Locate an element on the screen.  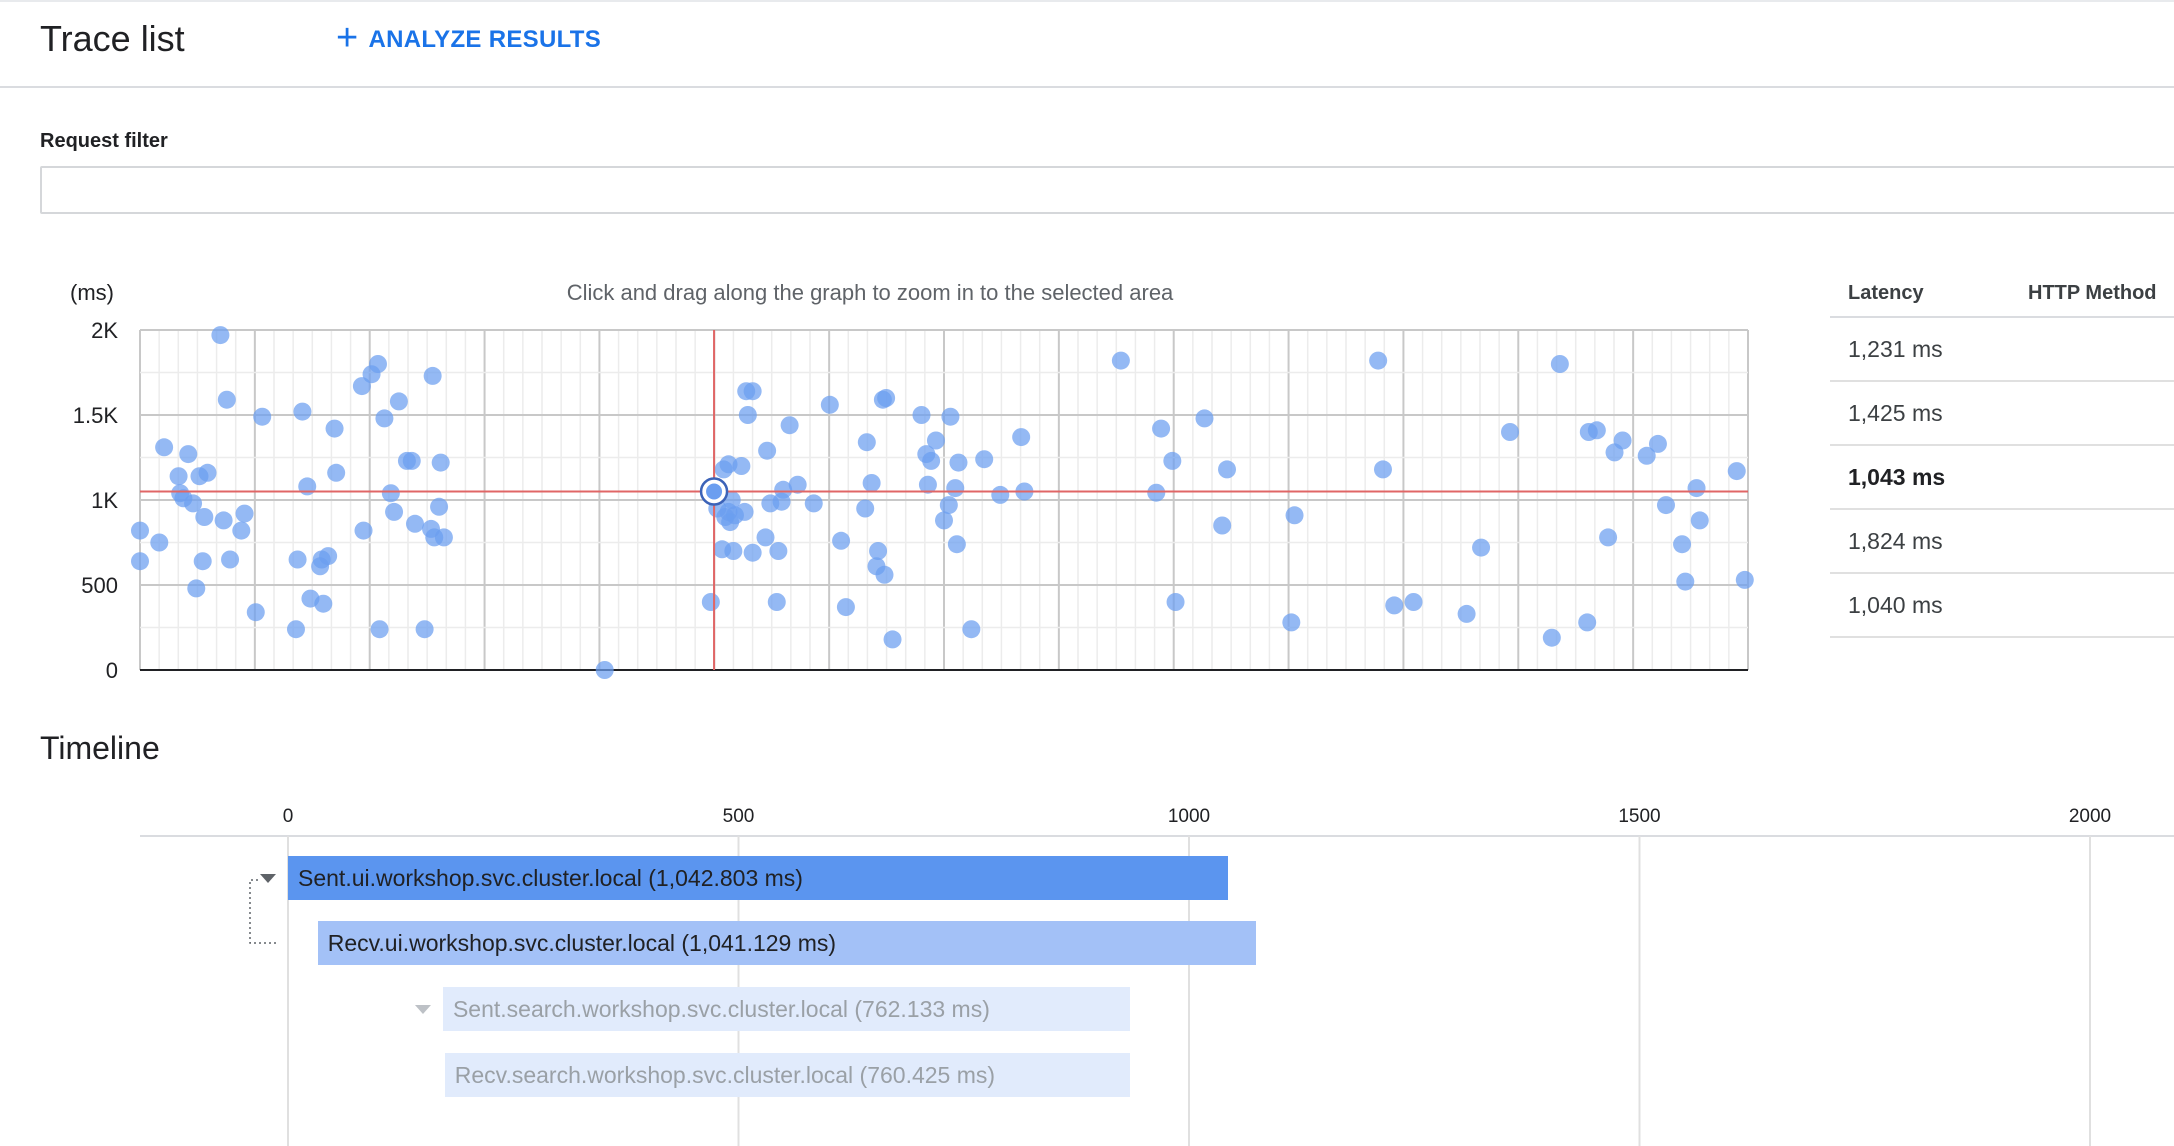
trace-row: 1,040 ms is located at coordinates (2002, 606).